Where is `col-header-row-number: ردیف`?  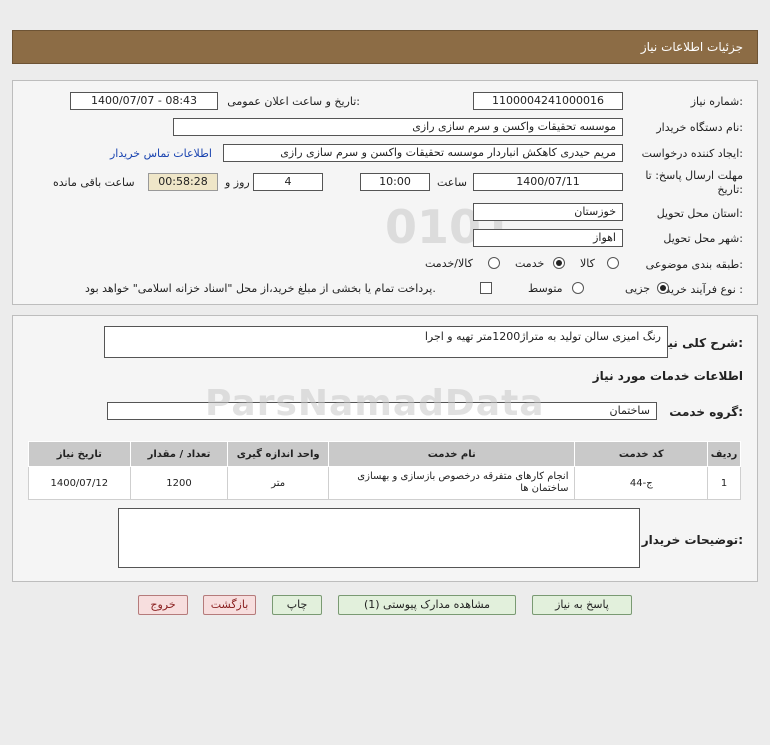
col-header-row-number: ردیف is located at coordinates (724, 454).